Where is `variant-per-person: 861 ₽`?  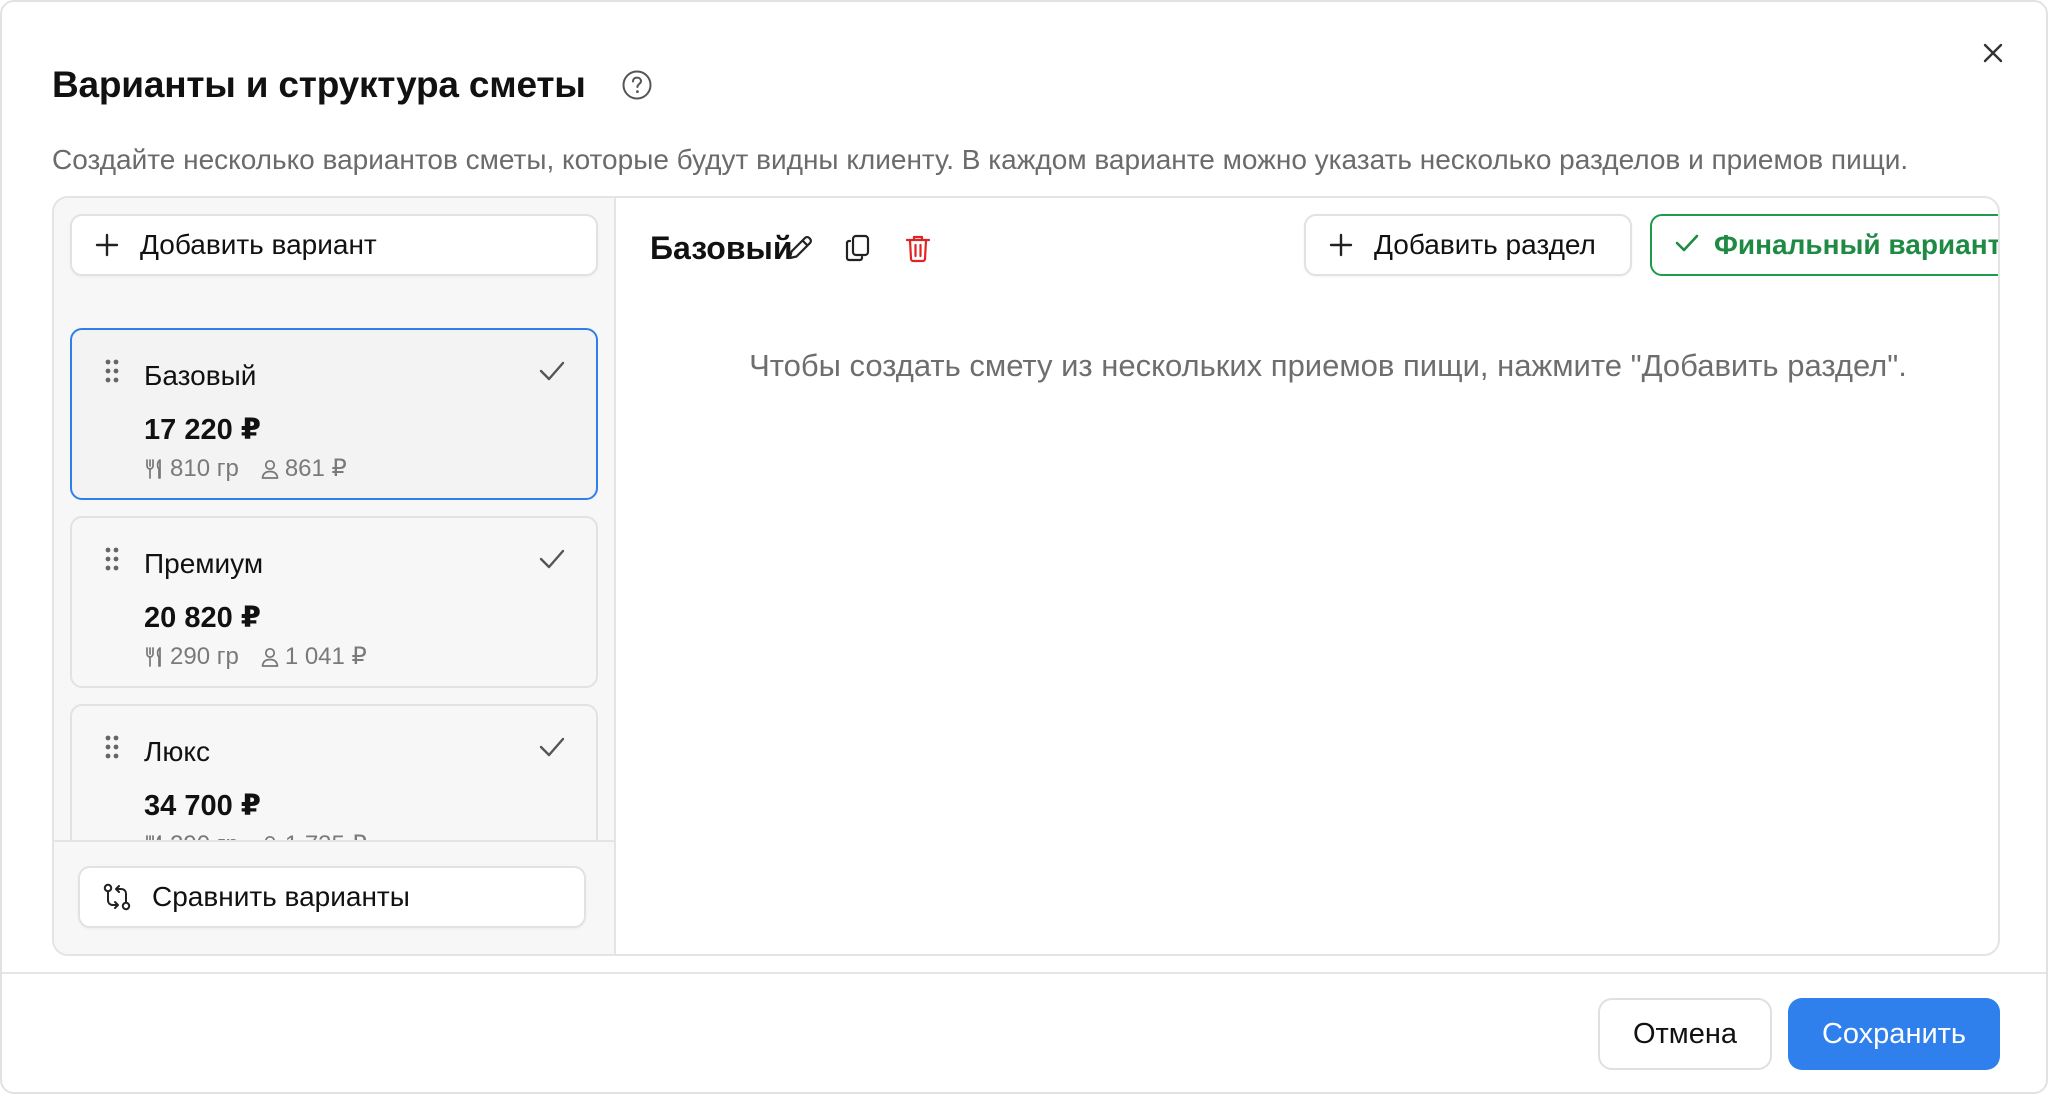
variant-per-person: 861 ₽ is located at coordinates (315, 468).